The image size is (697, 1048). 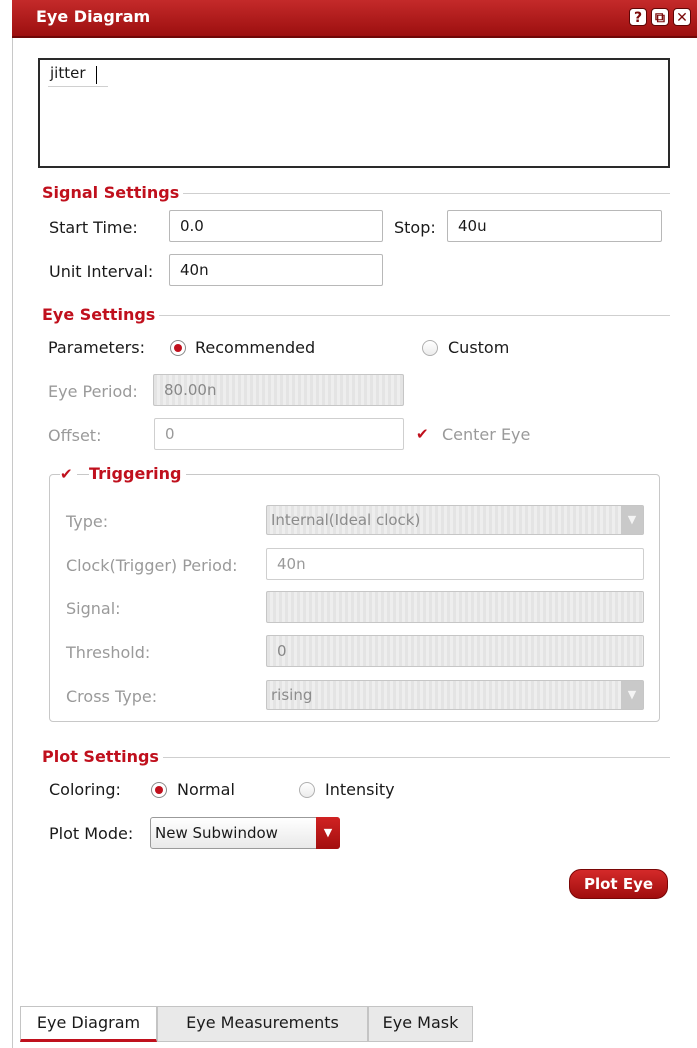 What do you see at coordinates (88, 1024) in the screenshot?
I see `tab-eye-diagram: Eye Diagram` at bounding box center [88, 1024].